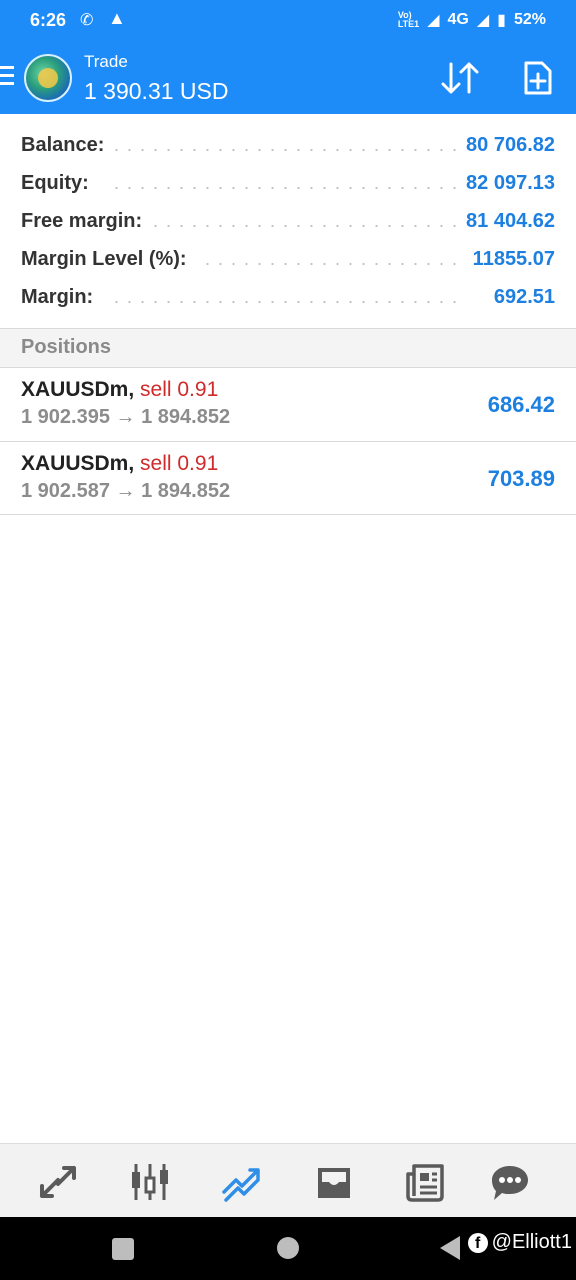 The width and height of the screenshot is (576, 1280). What do you see at coordinates (521, 478) in the screenshot?
I see `position-profit: 703.89` at bounding box center [521, 478].